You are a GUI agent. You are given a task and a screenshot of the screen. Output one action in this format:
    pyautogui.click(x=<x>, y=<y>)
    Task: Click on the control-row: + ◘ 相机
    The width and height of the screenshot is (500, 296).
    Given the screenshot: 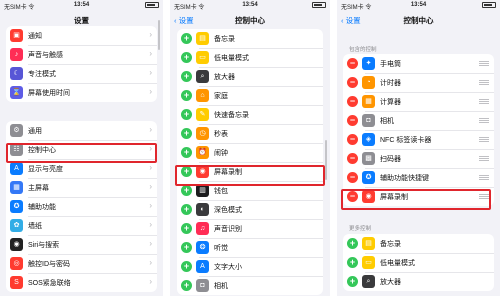 What is the action you would take?
    pyautogui.click(x=250, y=285)
    